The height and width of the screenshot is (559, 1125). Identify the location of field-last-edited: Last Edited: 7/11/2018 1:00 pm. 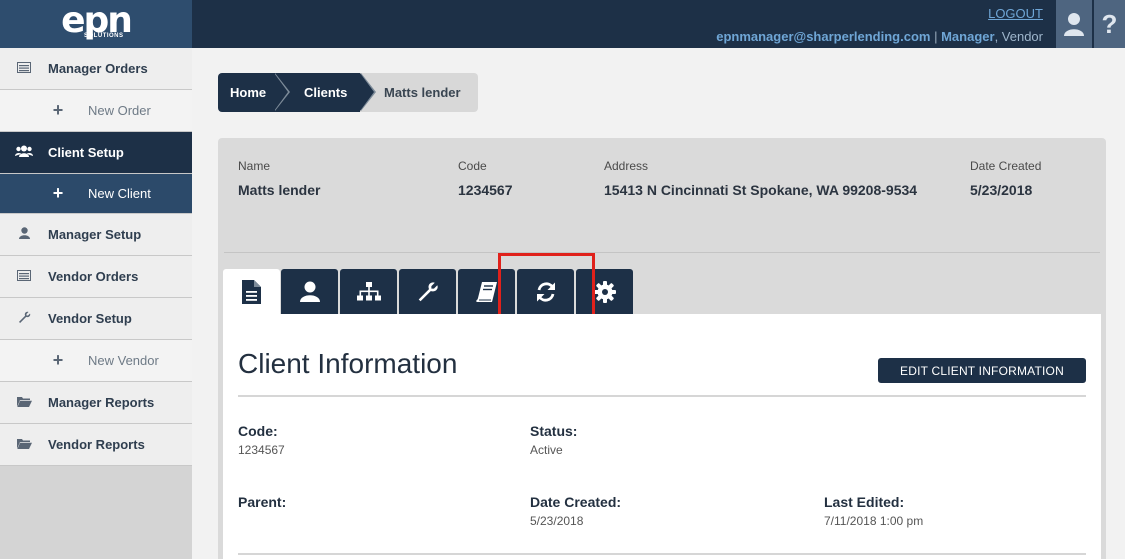
(873, 511).